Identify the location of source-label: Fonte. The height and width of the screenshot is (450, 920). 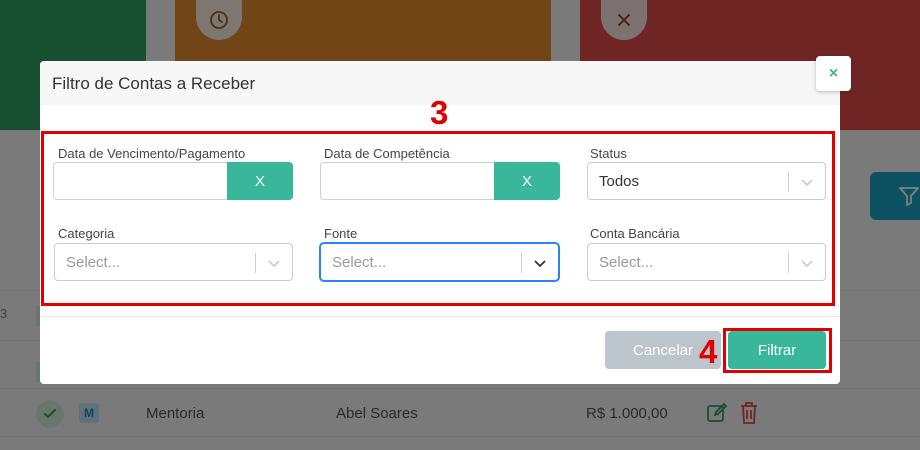
(341, 233).